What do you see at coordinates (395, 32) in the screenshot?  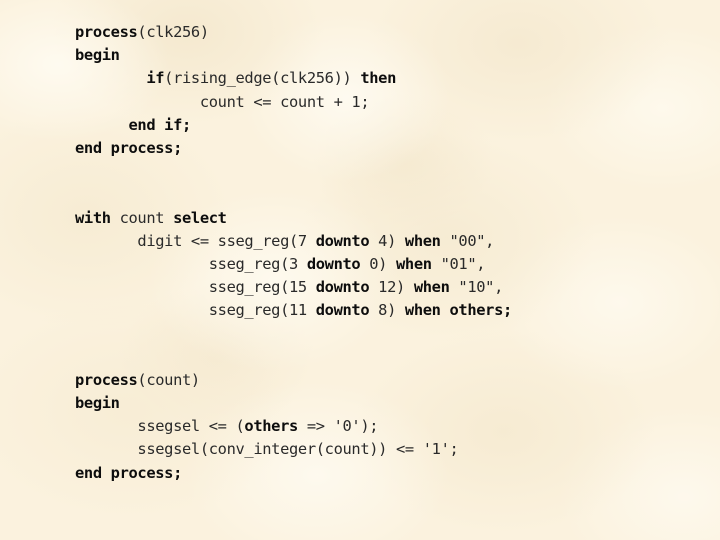 I see `code-line: process(clk256)` at bounding box center [395, 32].